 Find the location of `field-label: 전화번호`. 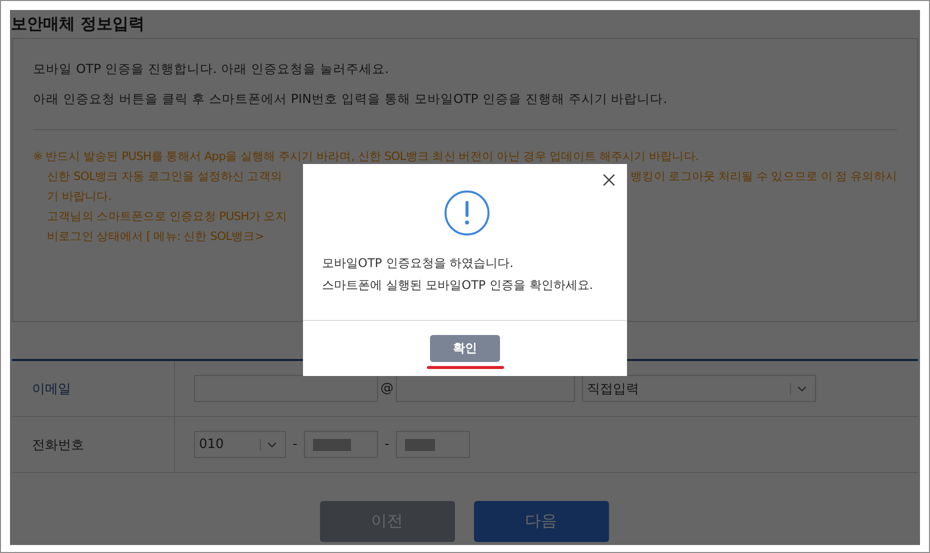

field-label: 전화번호 is located at coordinates (58, 445).